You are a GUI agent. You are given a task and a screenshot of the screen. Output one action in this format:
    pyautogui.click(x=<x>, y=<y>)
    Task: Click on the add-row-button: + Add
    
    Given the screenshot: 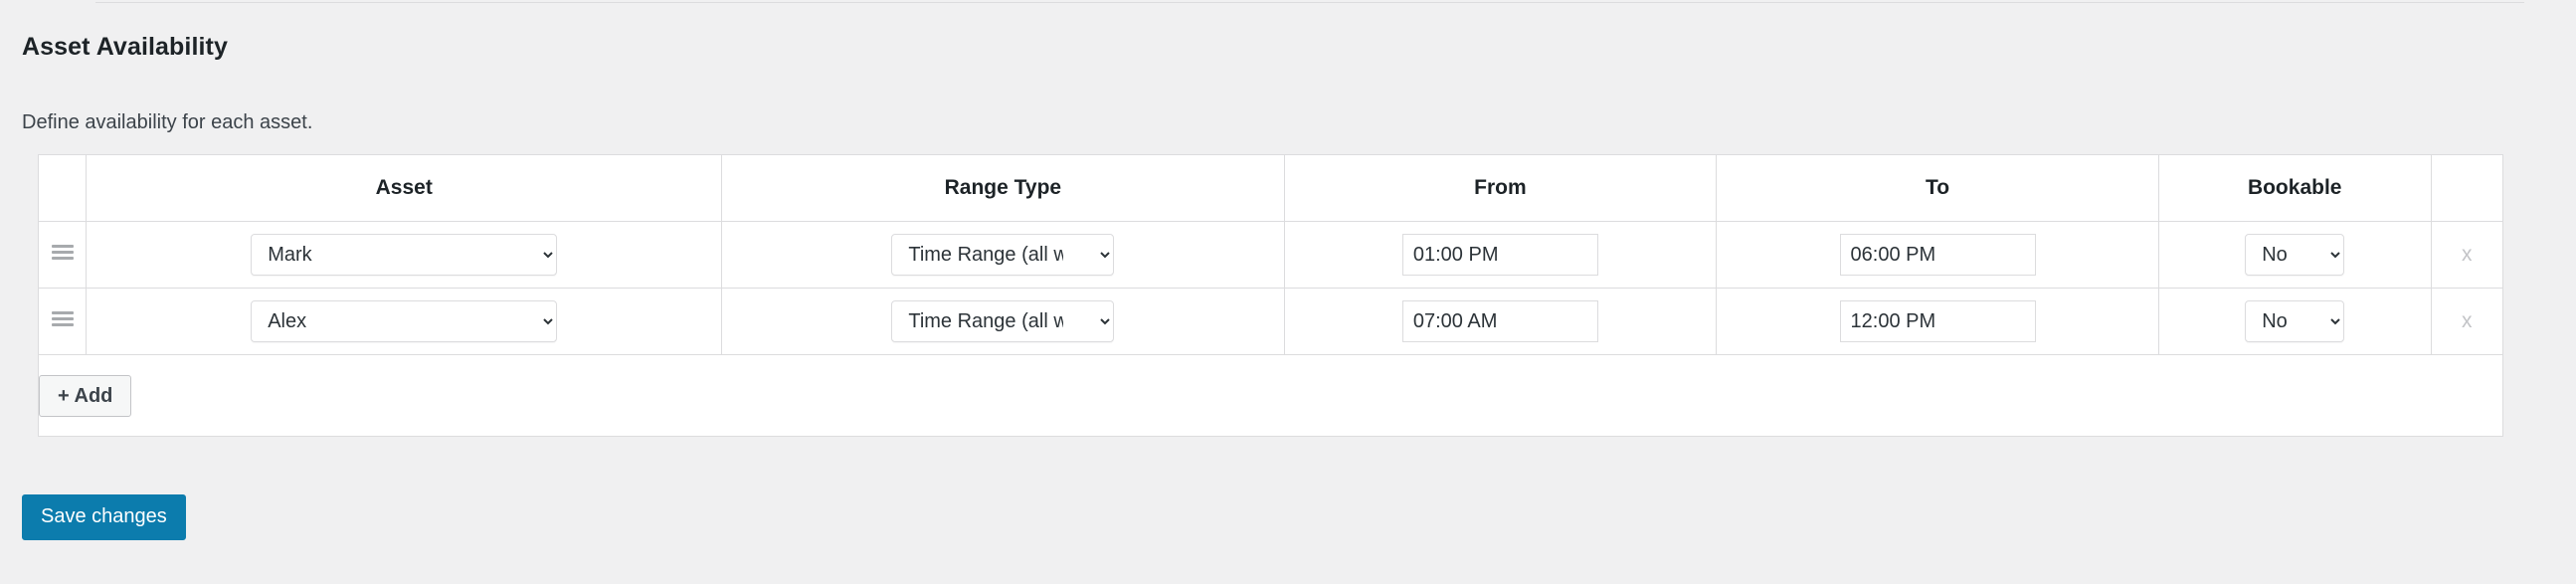 What is the action you would take?
    pyautogui.click(x=85, y=396)
    